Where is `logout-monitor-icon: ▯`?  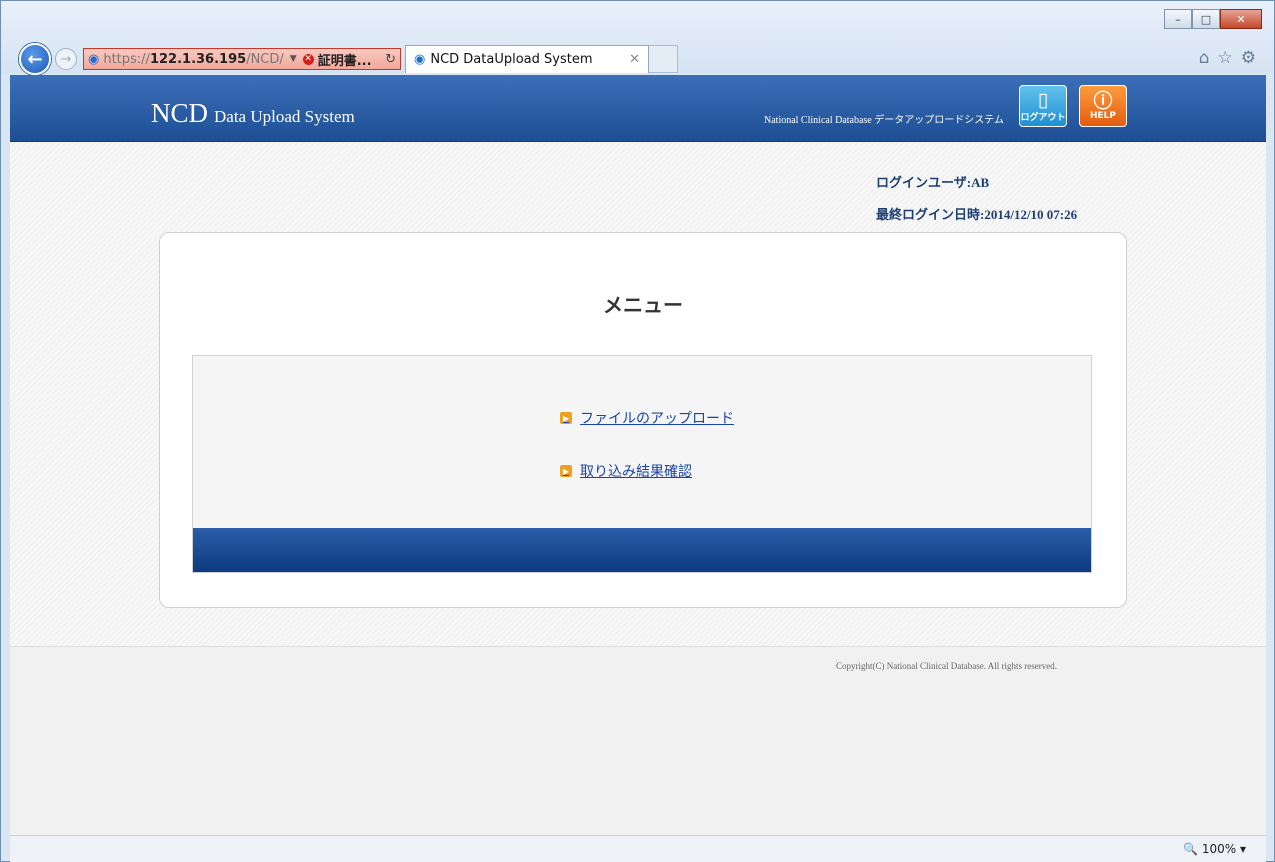
logout-monitor-icon: ▯ is located at coordinates (1043, 99).